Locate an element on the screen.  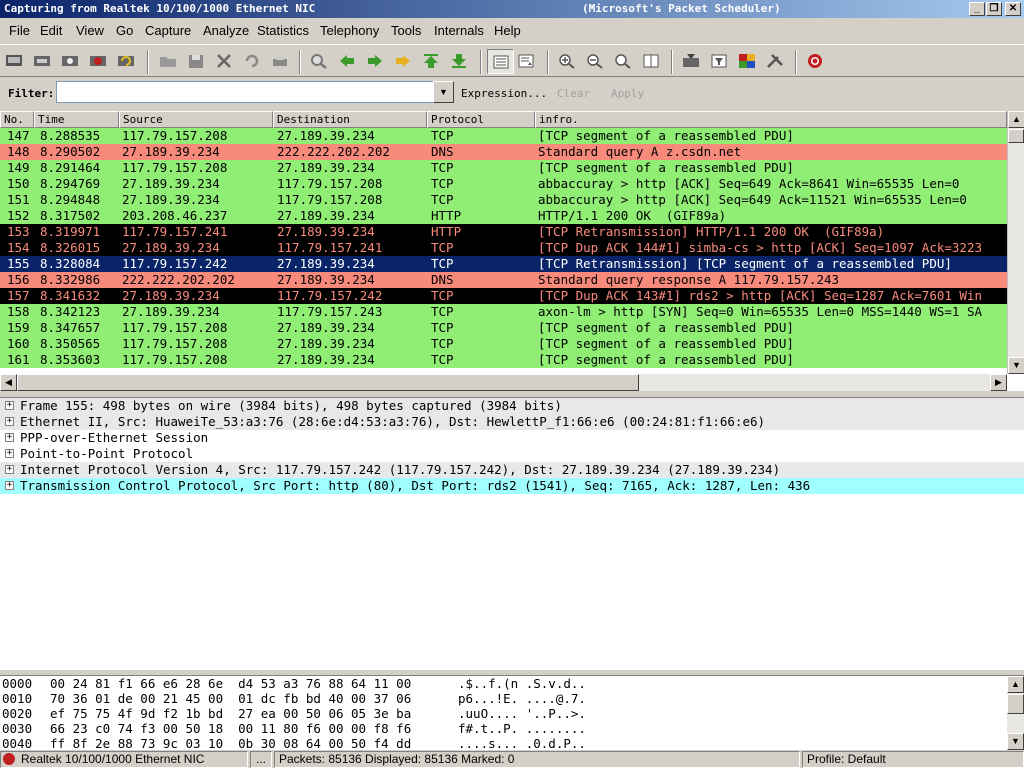
close-file-icon is located at coordinates (224, 61).